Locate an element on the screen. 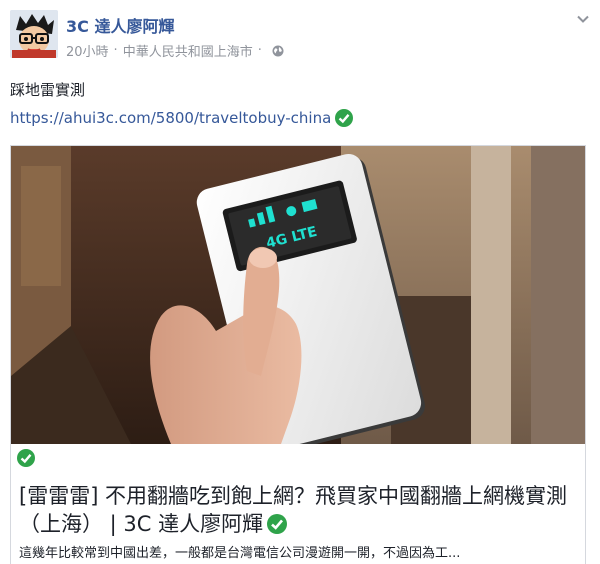 The width and height of the screenshot is (600, 564). post-meta: 20小時 · 中華人民共和國上海市 · is located at coordinates (175, 50).